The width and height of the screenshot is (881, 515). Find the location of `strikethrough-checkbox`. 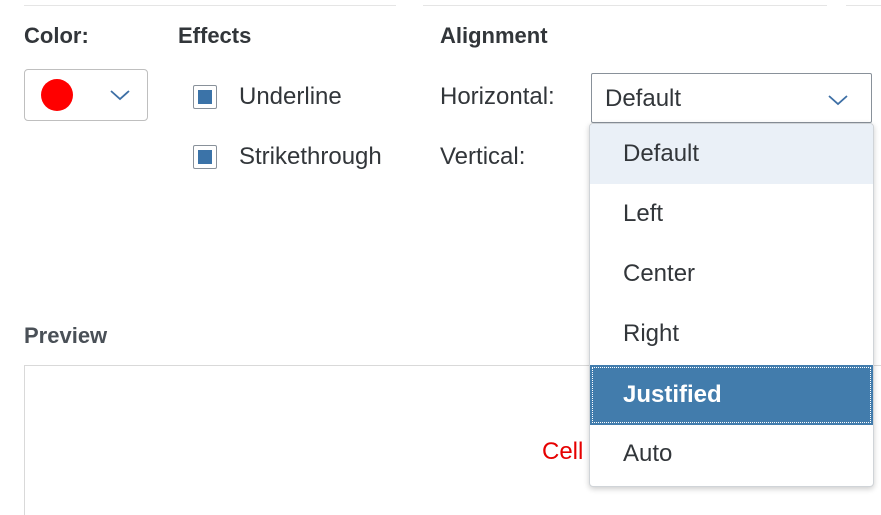

strikethrough-checkbox is located at coordinates (205, 157).